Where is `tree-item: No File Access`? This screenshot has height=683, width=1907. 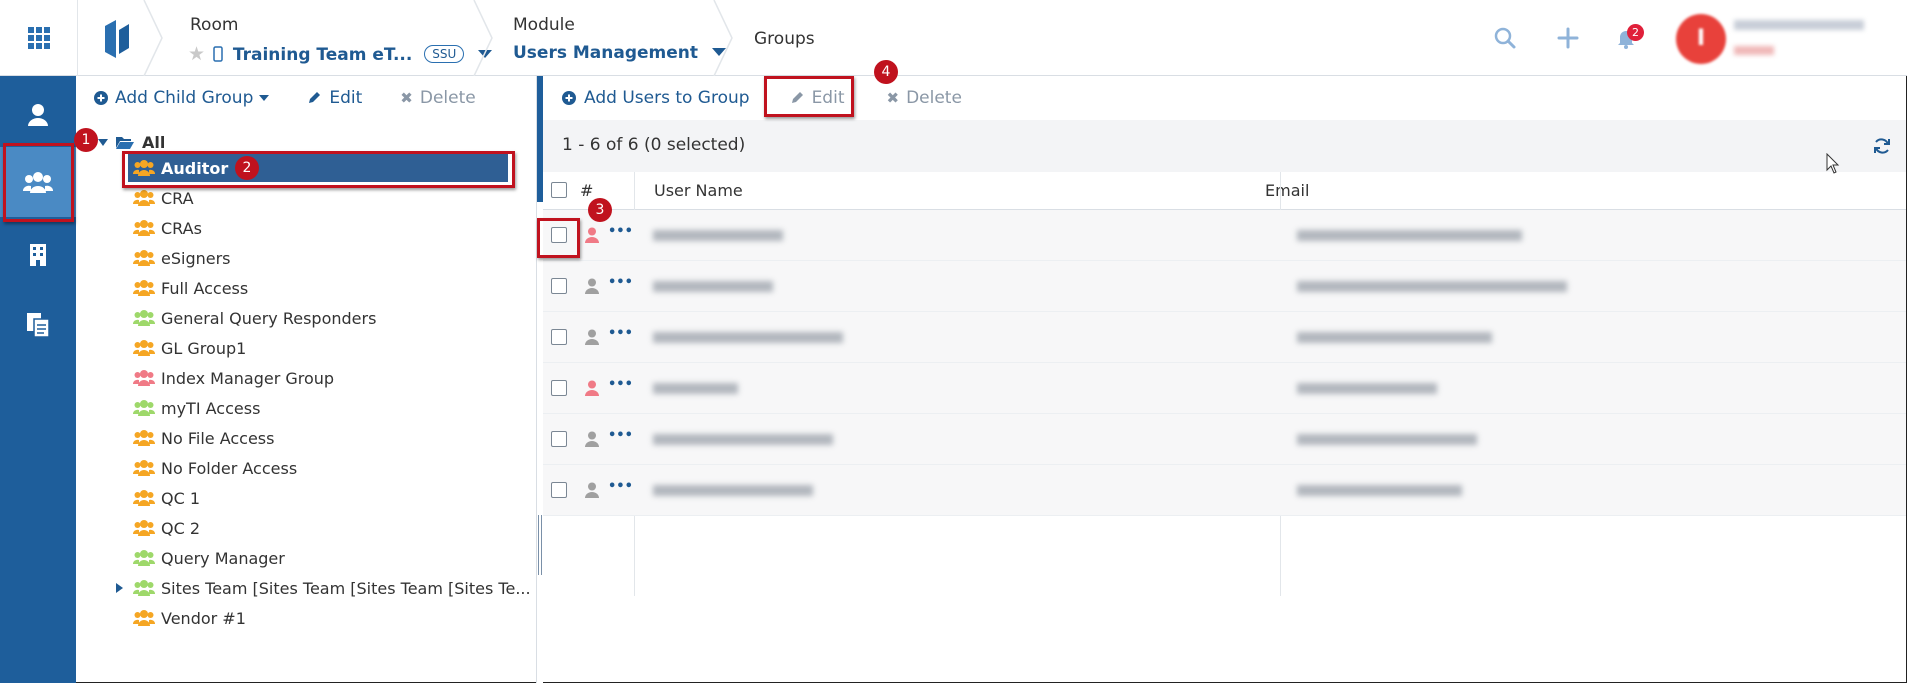 tree-item: No File Access is located at coordinates (203, 438).